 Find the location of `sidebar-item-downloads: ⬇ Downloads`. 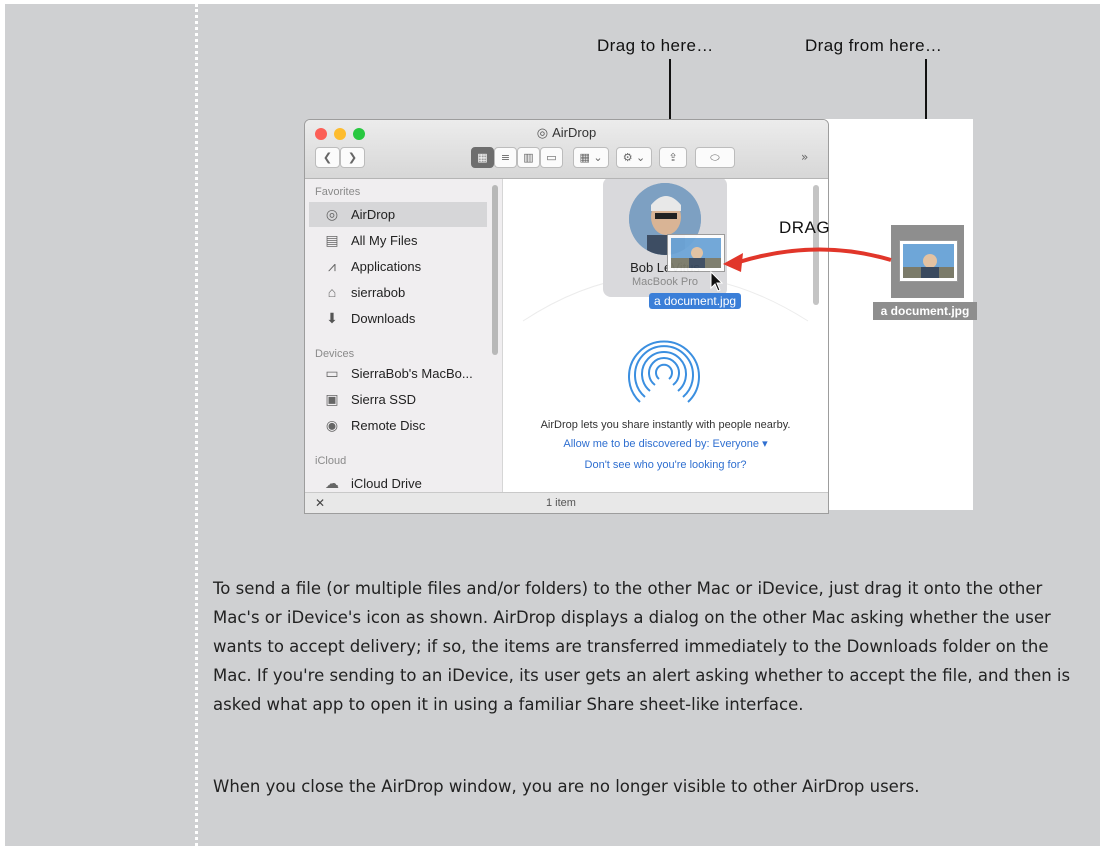

sidebar-item-downloads: ⬇ Downloads is located at coordinates (398, 318).